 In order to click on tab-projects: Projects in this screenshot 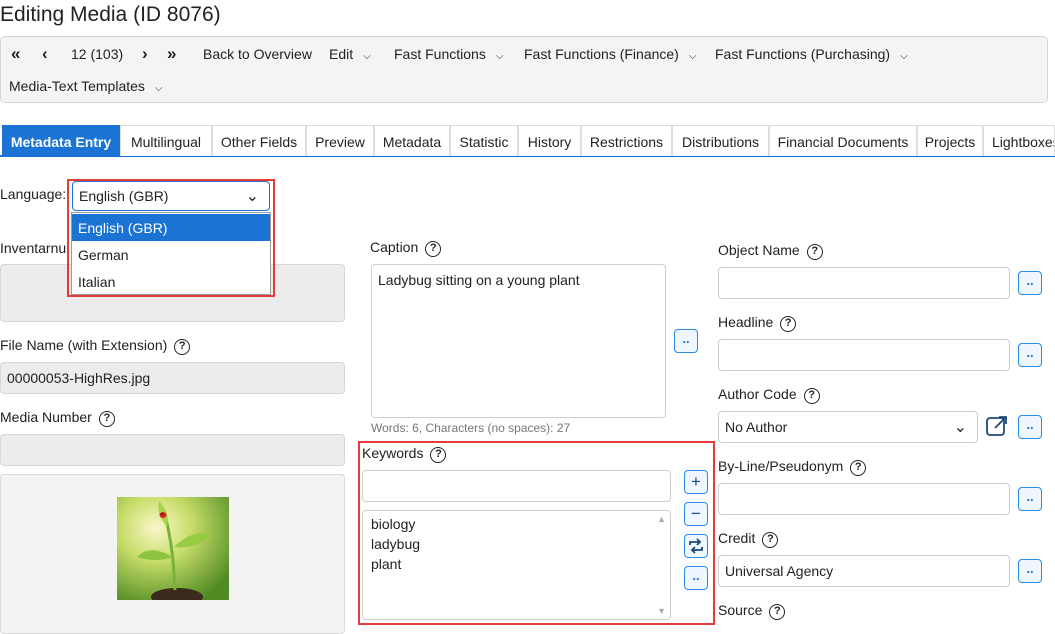, I will do `click(950, 140)`.